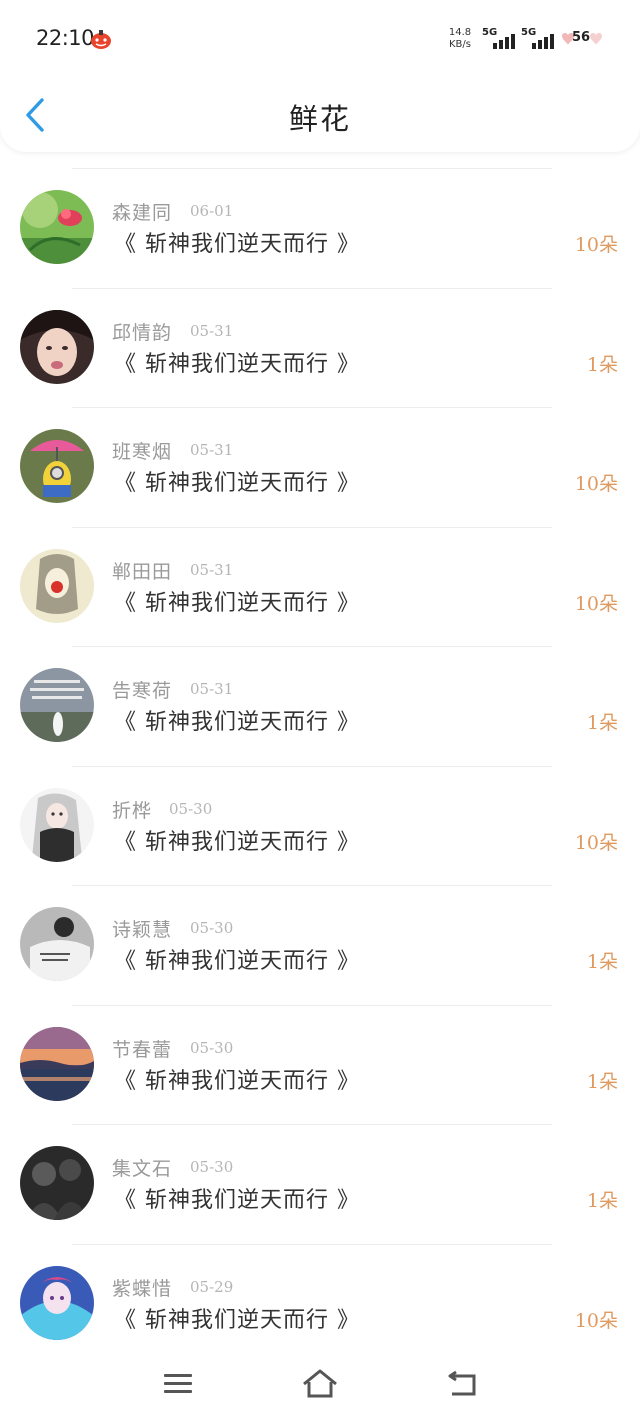  I want to click on list-item: 集文石 05-30 《 斩神我们逆天而行 》 1朵, so click(320, 1184).